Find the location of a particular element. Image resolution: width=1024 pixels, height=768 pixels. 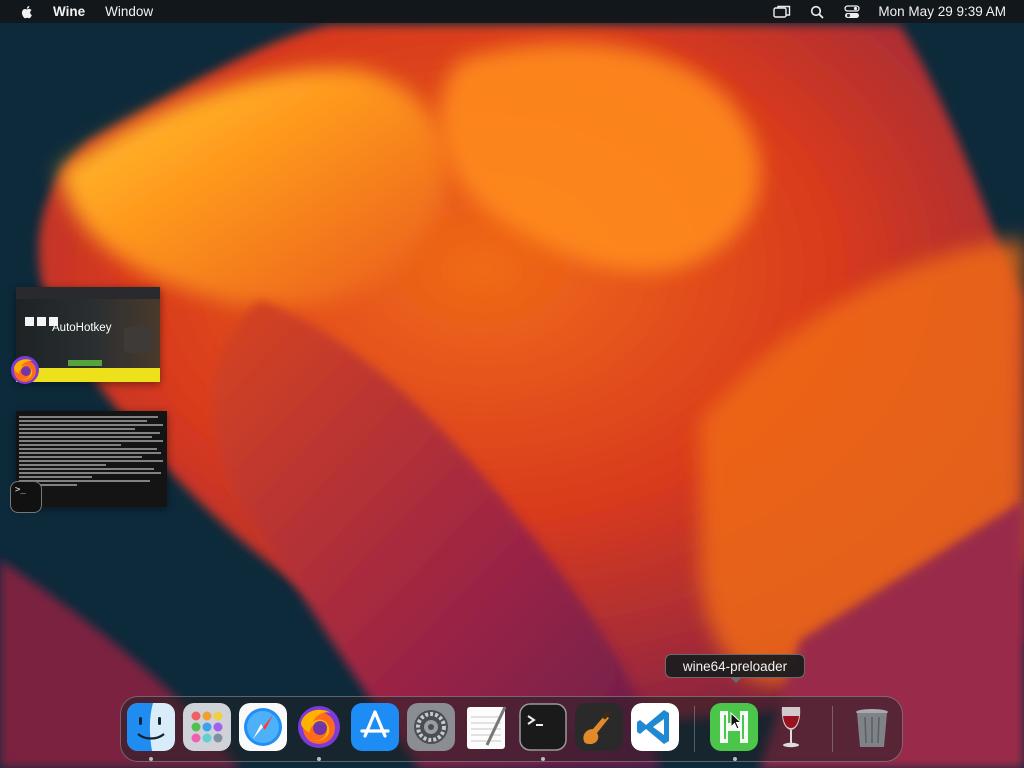

menu-window: Window is located at coordinates (129, 11).